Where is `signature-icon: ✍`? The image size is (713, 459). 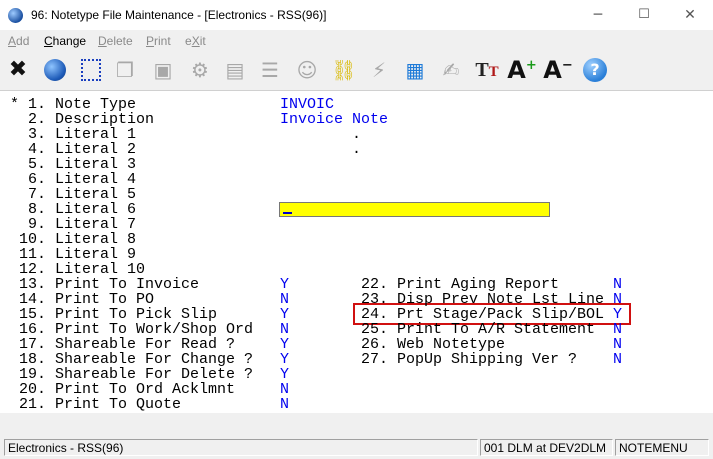
signature-icon: ✍ is located at coordinates (451, 70).